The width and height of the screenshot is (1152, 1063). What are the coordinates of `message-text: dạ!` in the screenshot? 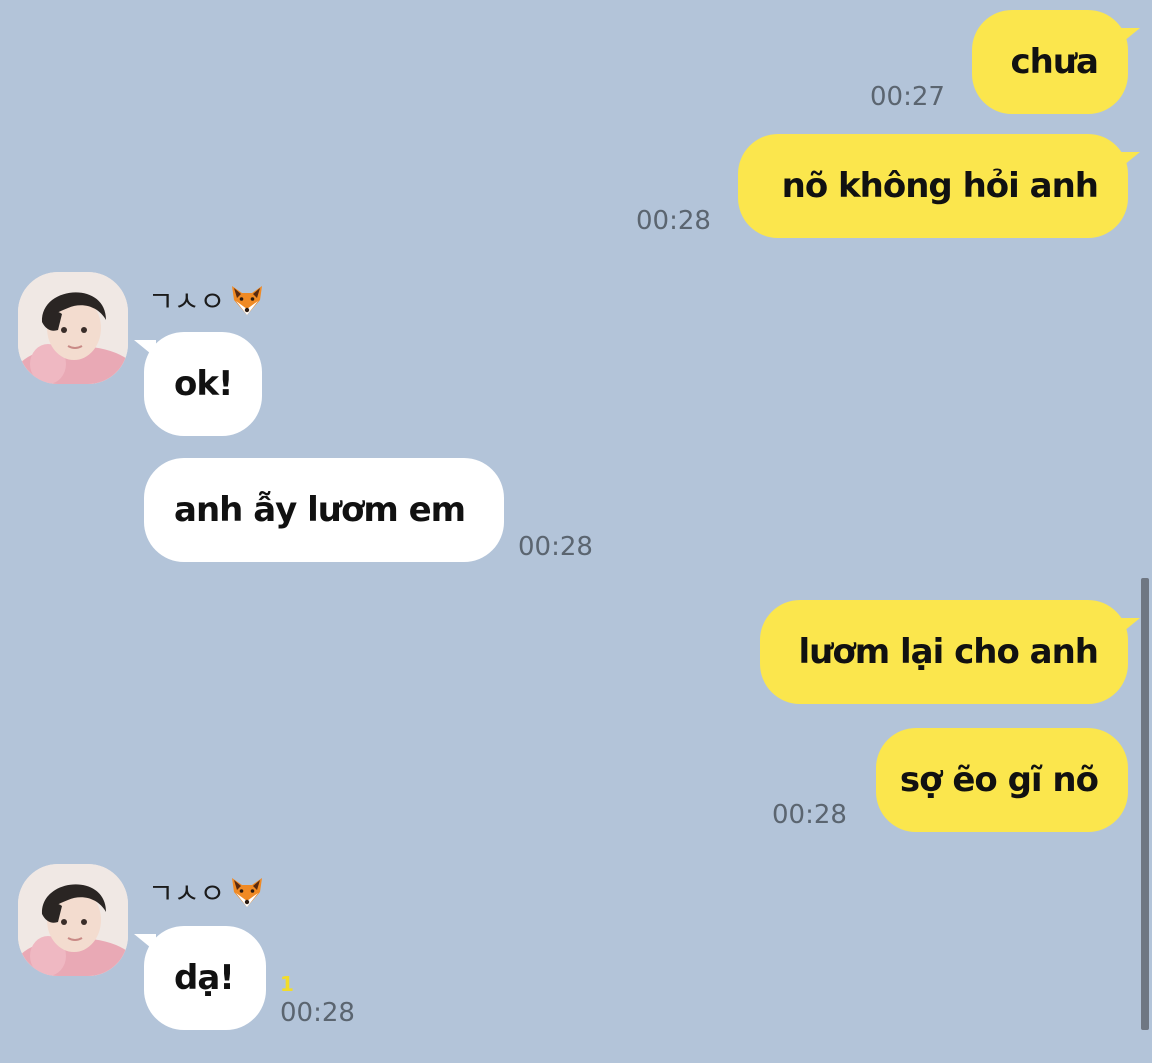 It's located at (204, 978).